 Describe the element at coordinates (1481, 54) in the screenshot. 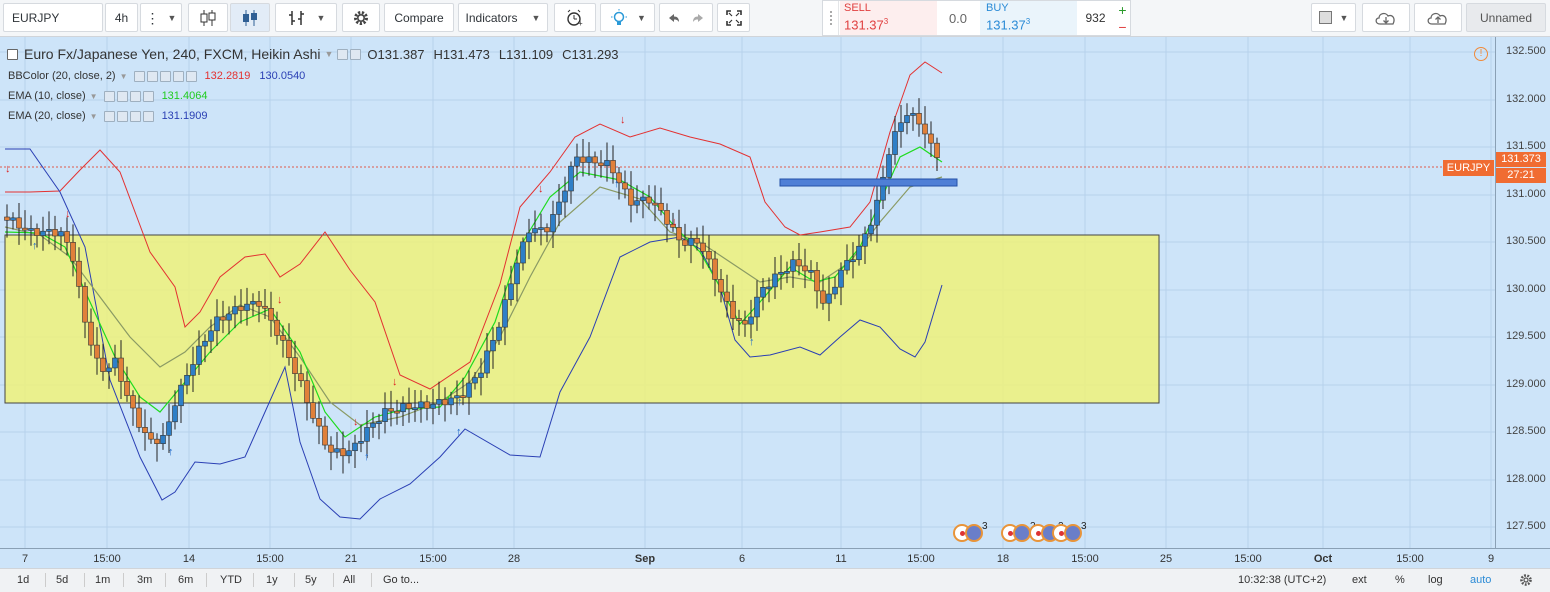

I see `info-icon: !` at that location.